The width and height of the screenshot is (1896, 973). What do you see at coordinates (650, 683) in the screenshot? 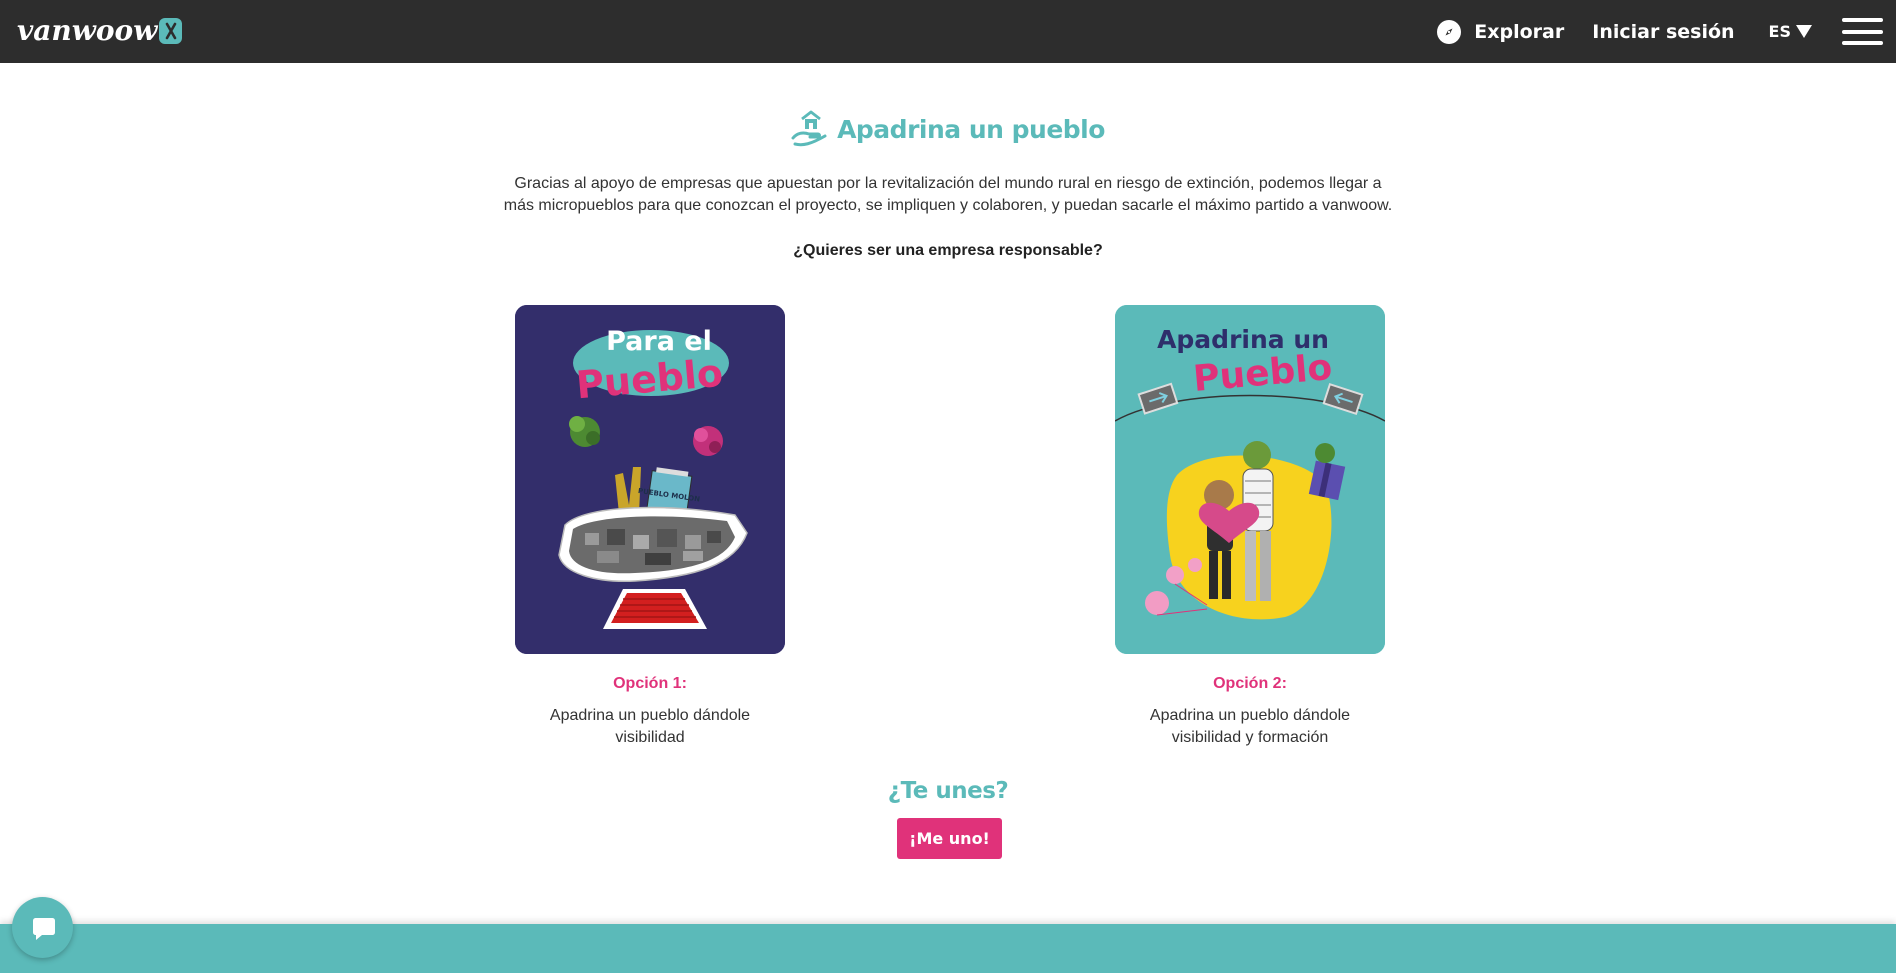
I see `option-1-label: Opción 1:` at bounding box center [650, 683].